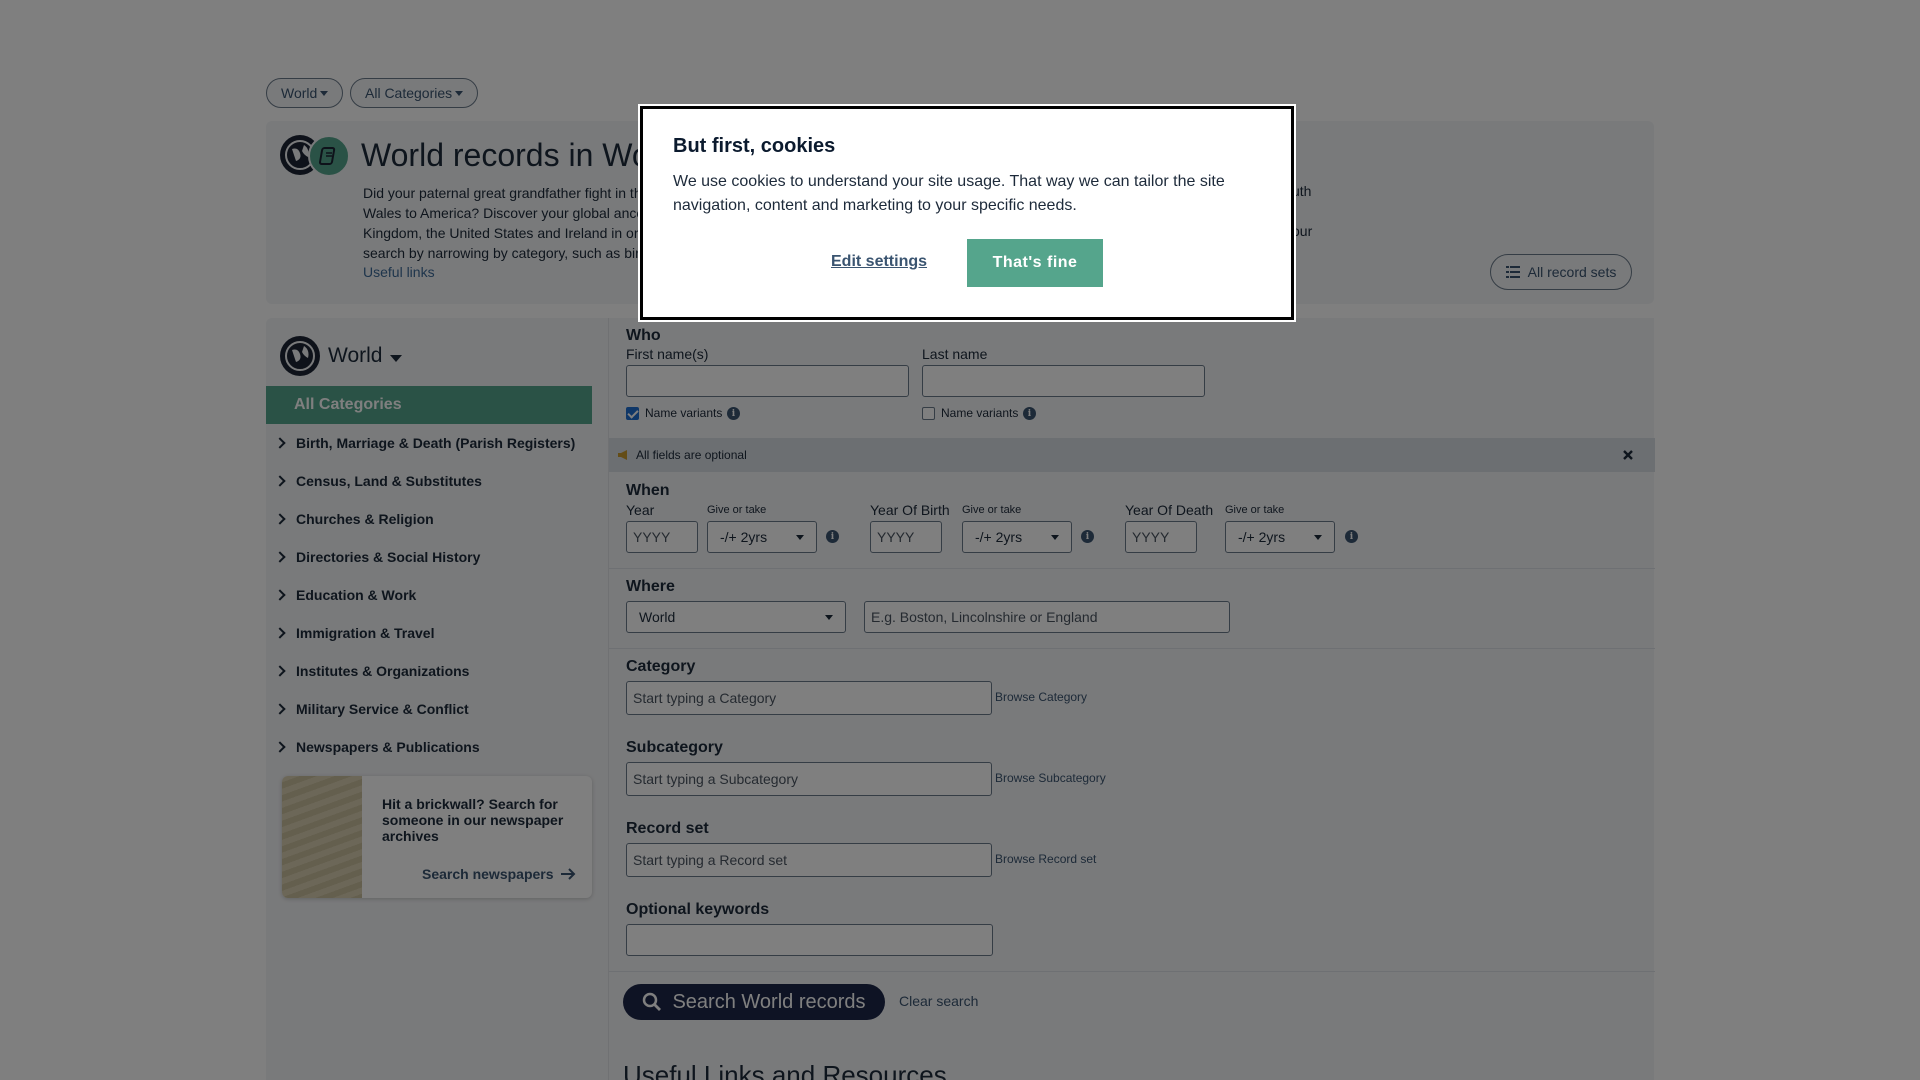 Image resolution: width=1920 pixels, height=1080 pixels. Describe the element at coordinates (879, 262) in the screenshot. I see `edit-settings-button: Edit settings` at that location.